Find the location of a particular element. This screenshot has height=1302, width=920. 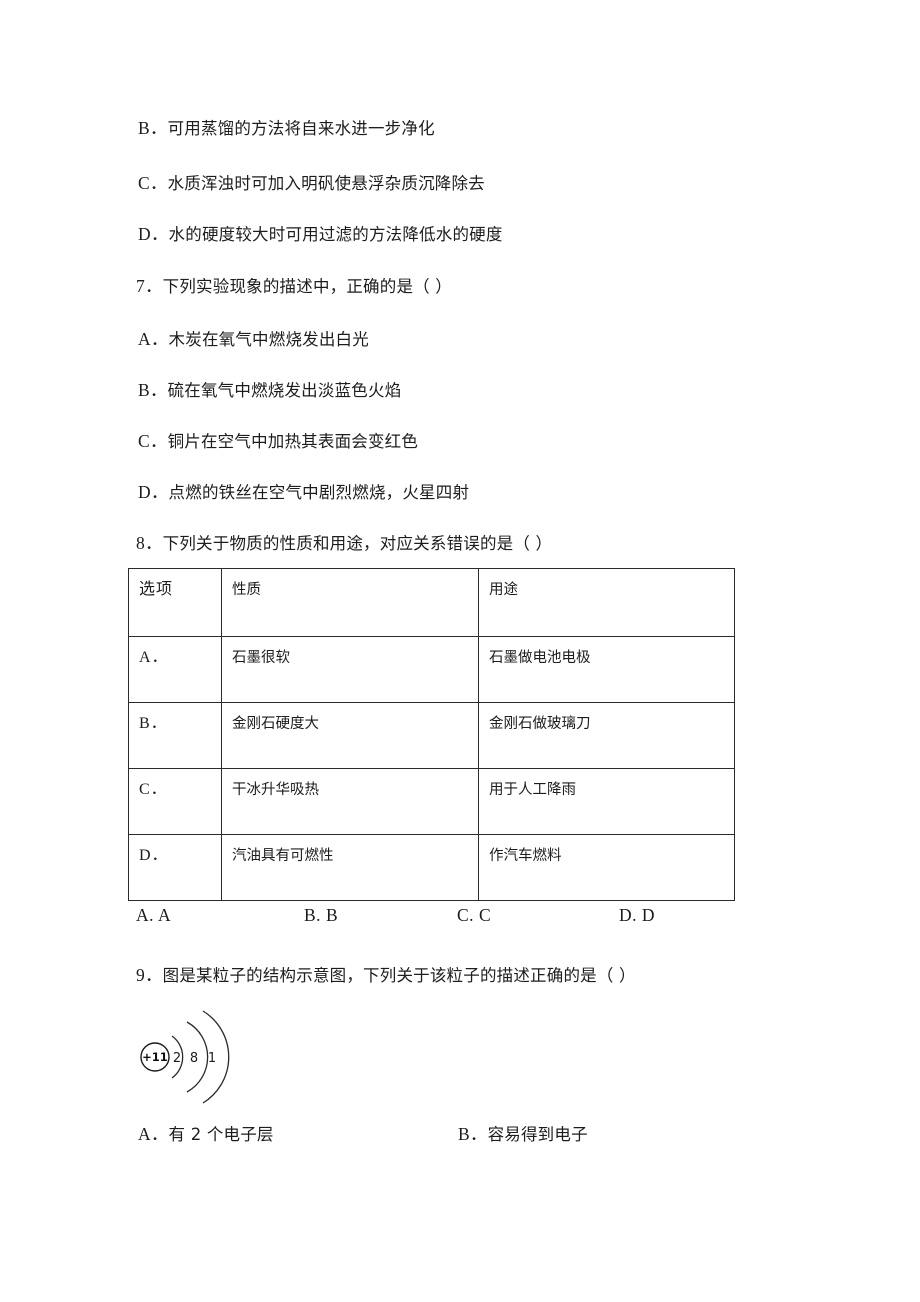

q8-choice-d: D. D is located at coordinates (637, 915).